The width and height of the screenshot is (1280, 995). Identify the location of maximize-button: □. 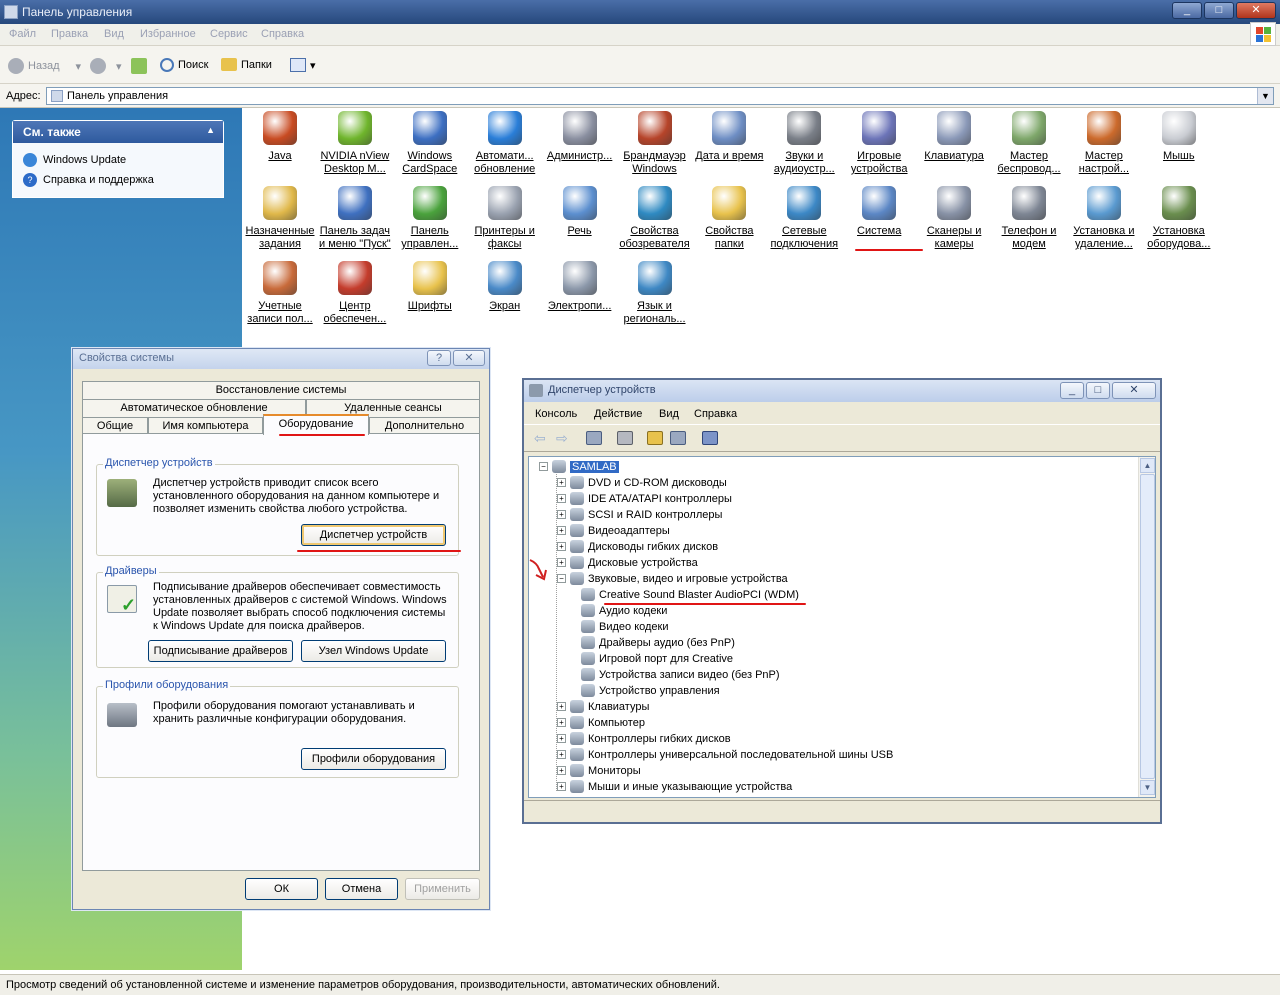
(1219, 10).